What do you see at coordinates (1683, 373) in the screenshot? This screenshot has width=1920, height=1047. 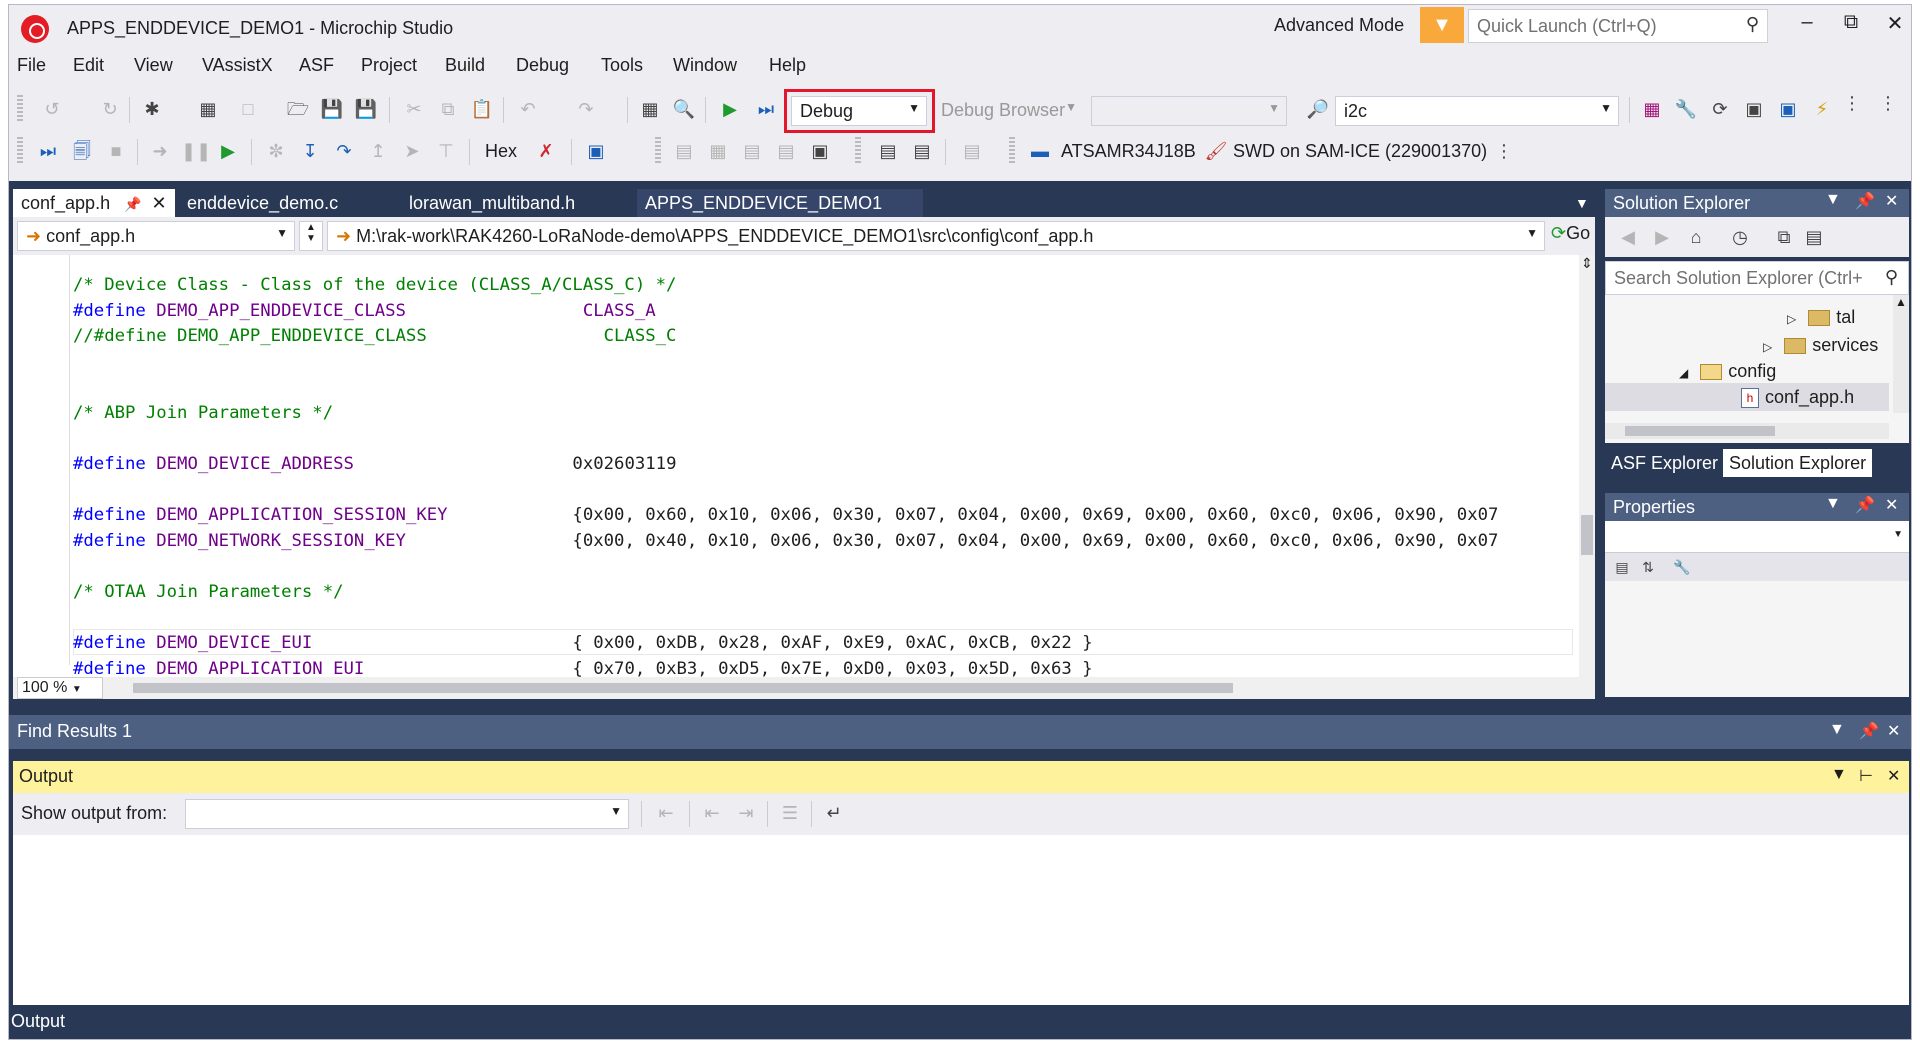 I see `collapse-icon: ◢` at bounding box center [1683, 373].